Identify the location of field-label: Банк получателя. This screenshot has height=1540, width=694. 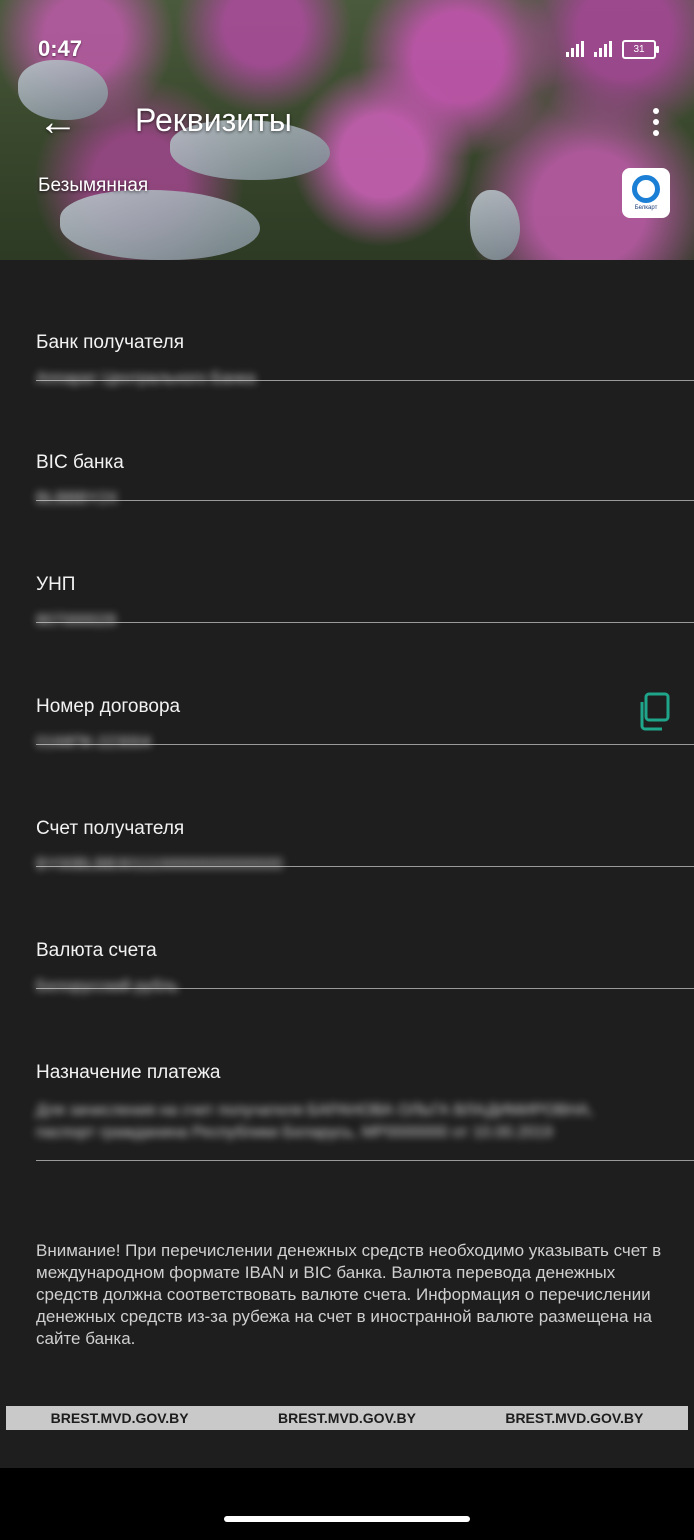
(110, 342).